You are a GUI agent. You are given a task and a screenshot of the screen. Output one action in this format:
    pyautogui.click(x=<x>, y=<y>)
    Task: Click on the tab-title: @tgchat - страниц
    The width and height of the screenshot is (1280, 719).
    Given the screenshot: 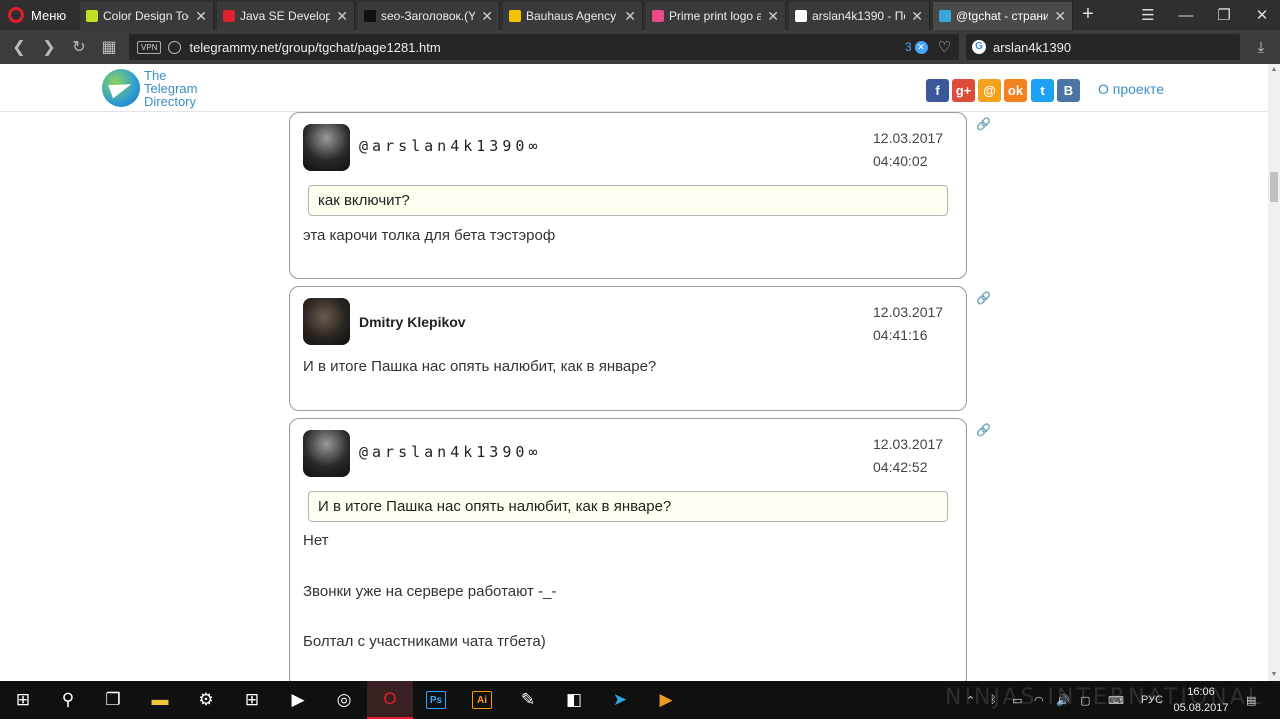 What is the action you would take?
    pyautogui.click(x=1002, y=16)
    